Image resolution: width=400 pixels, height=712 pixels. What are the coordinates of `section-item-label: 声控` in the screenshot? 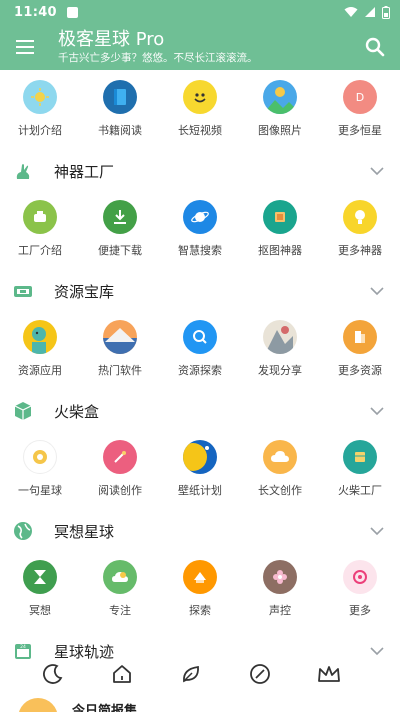 It's located at (280, 610).